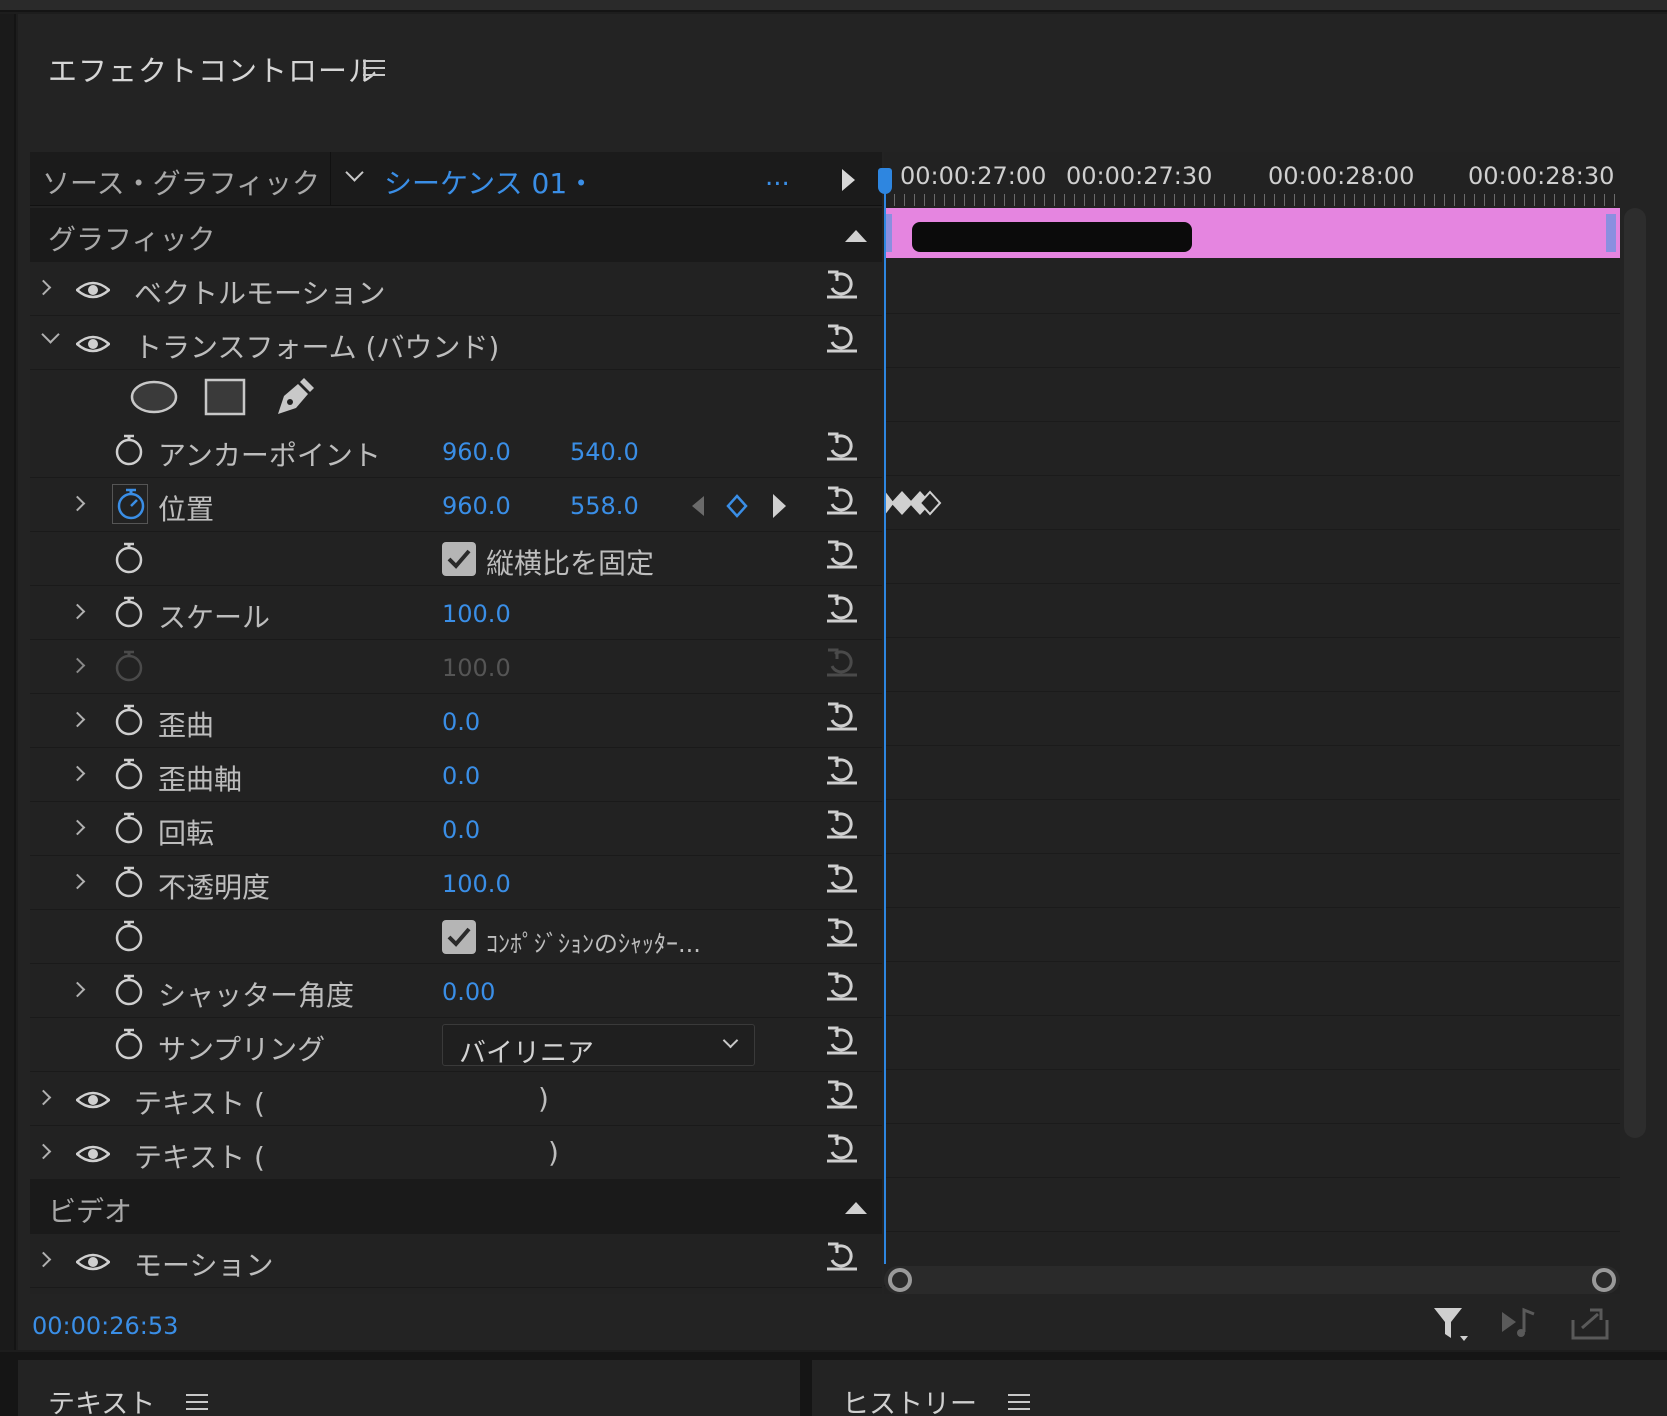  Describe the element at coordinates (1019, 1403) in the screenshot. I see `history-panel-menu-icon` at that location.